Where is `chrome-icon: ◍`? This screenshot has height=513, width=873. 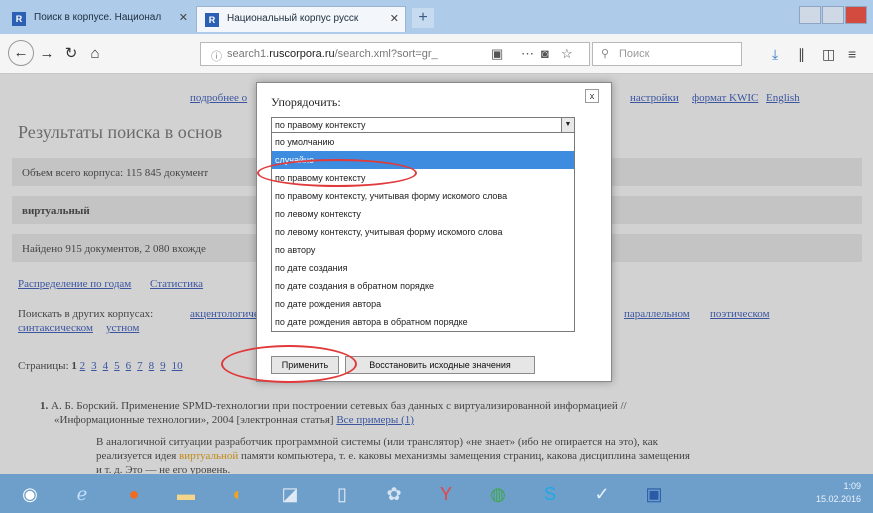 chrome-icon: ◍ is located at coordinates (498, 494).